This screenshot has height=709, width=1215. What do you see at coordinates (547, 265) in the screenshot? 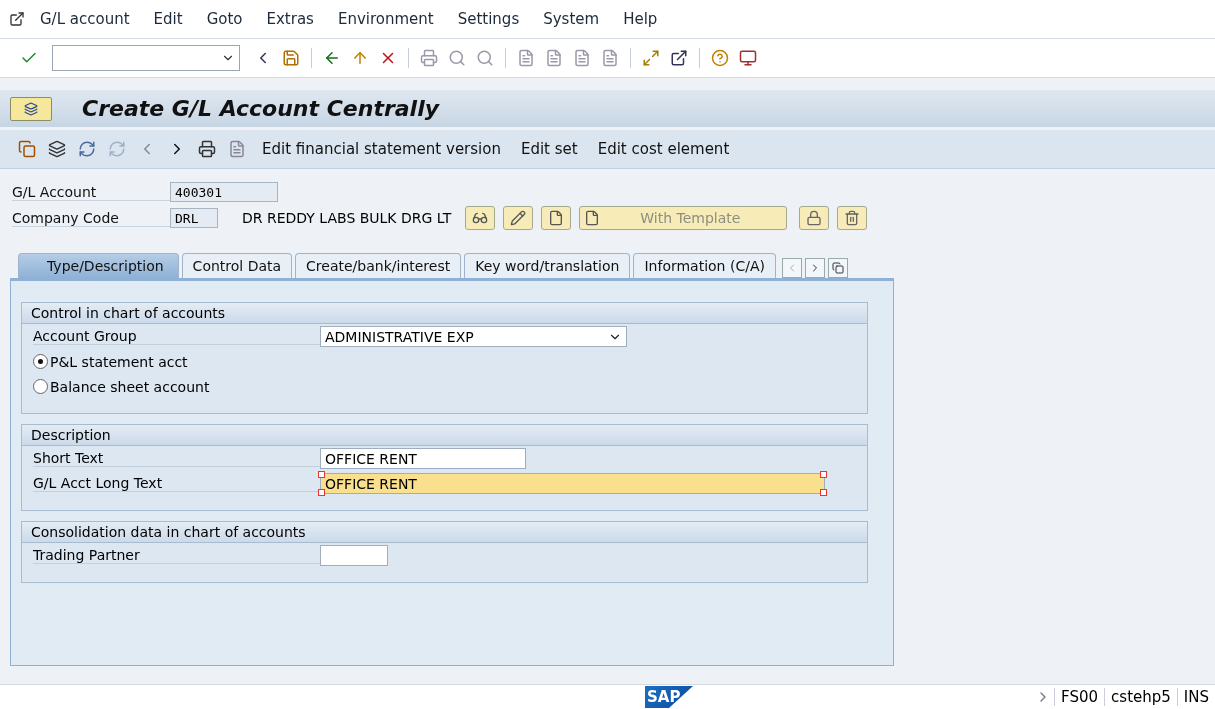
I see `tab: Key word/translation` at bounding box center [547, 265].